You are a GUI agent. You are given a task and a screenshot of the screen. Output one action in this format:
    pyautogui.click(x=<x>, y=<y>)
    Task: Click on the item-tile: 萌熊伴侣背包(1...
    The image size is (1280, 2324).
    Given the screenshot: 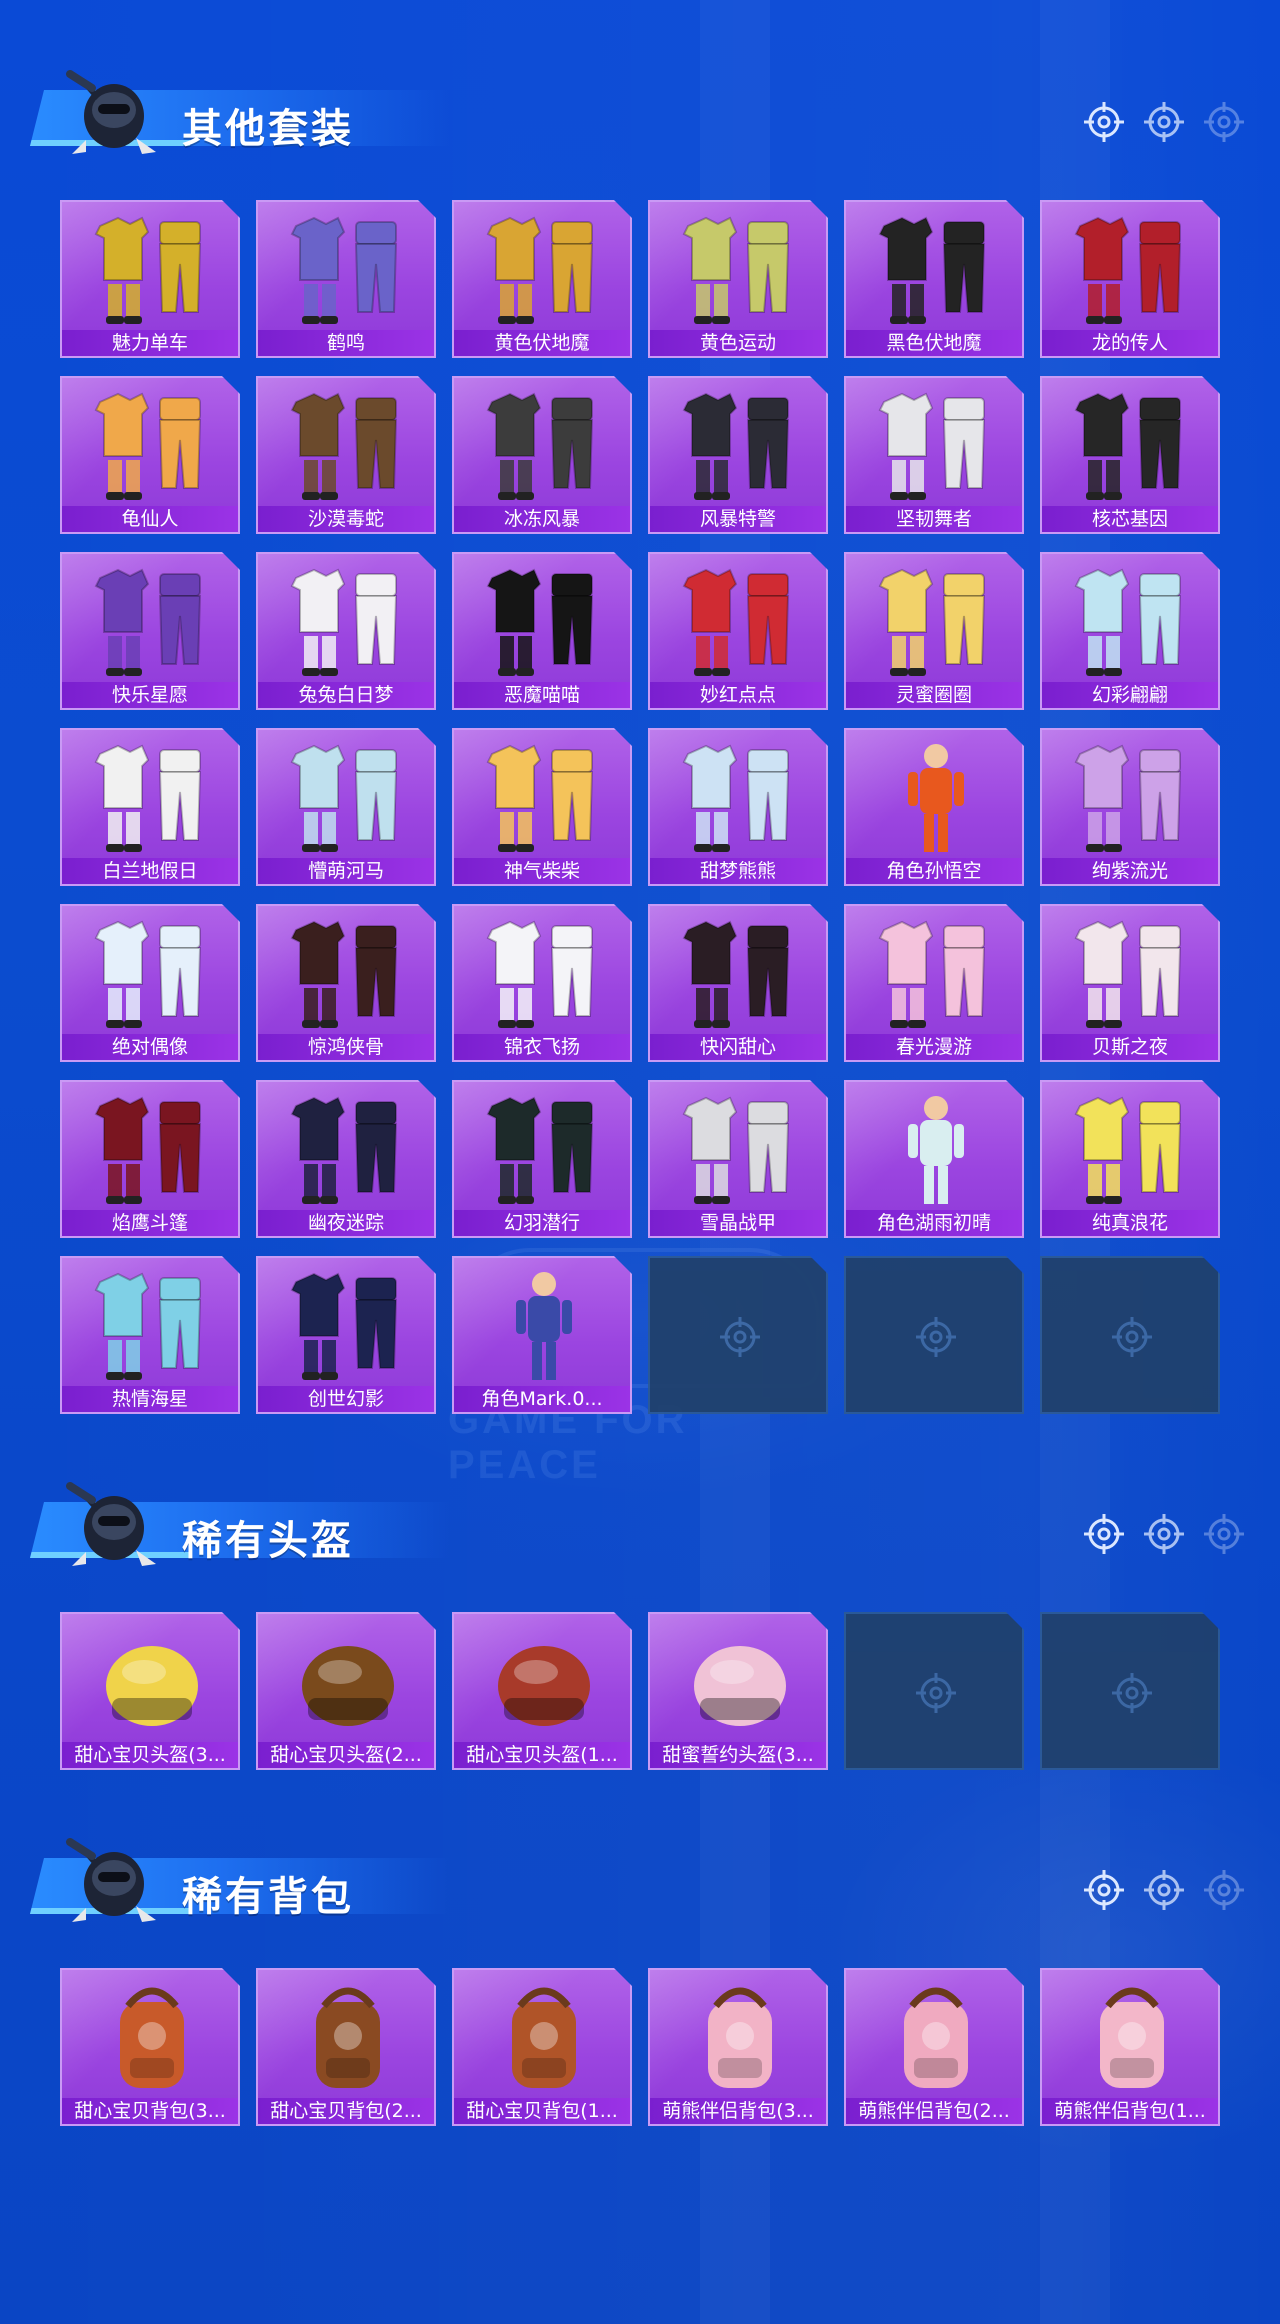 What is the action you would take?
    pyautogui.click(x=1130, y=2047)
    